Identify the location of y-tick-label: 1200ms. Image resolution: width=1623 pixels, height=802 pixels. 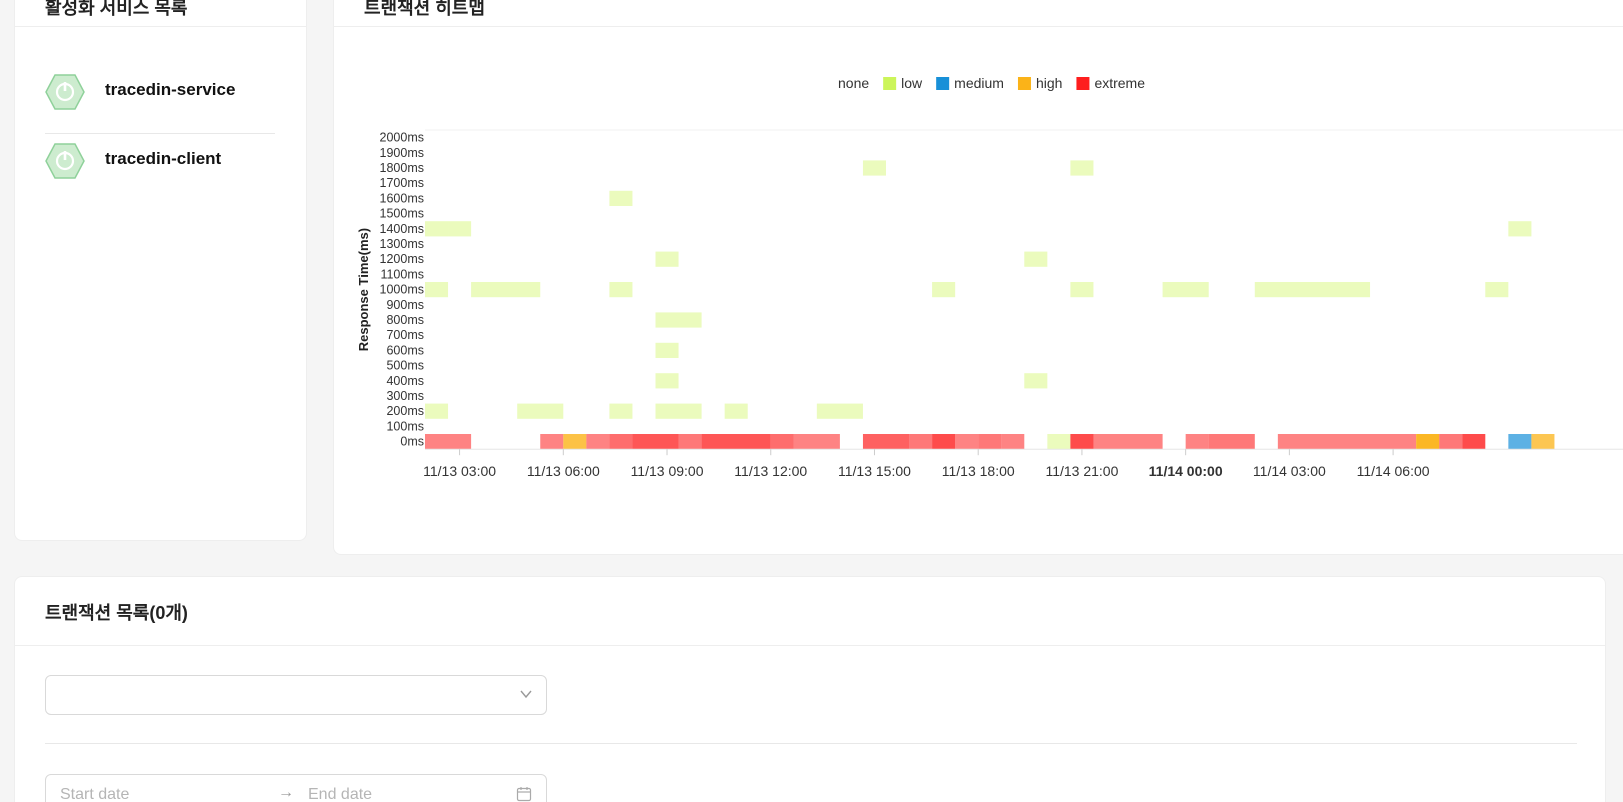
(402, 259).